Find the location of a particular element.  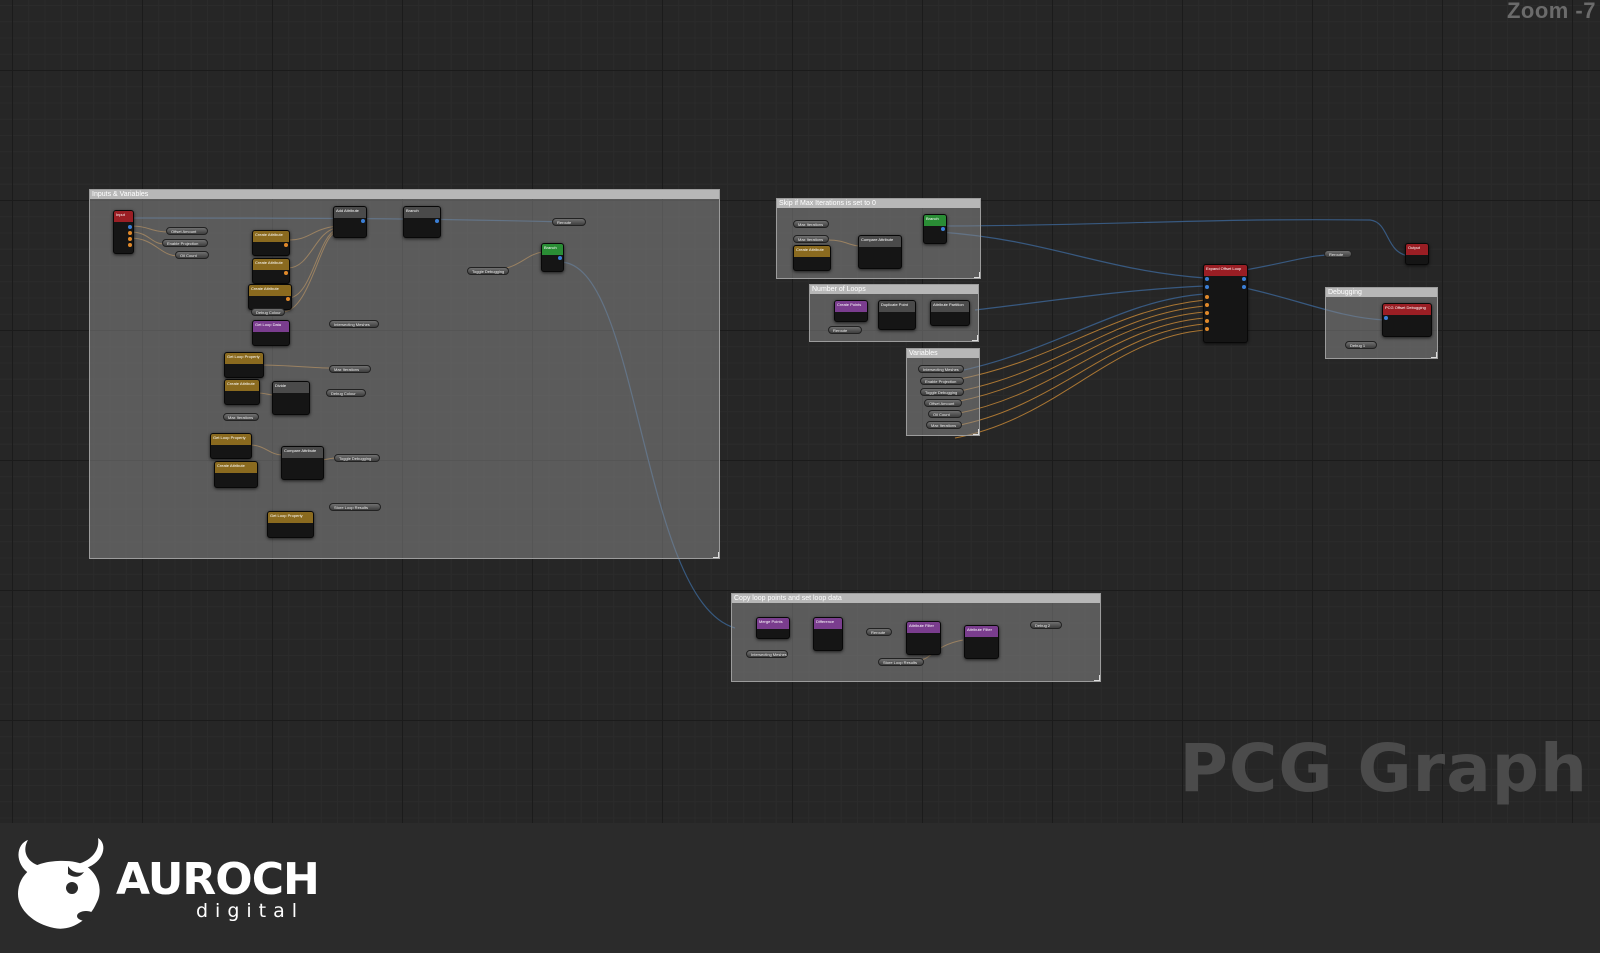

node-title: Attribute Partition is located at coordinates (950, 306).